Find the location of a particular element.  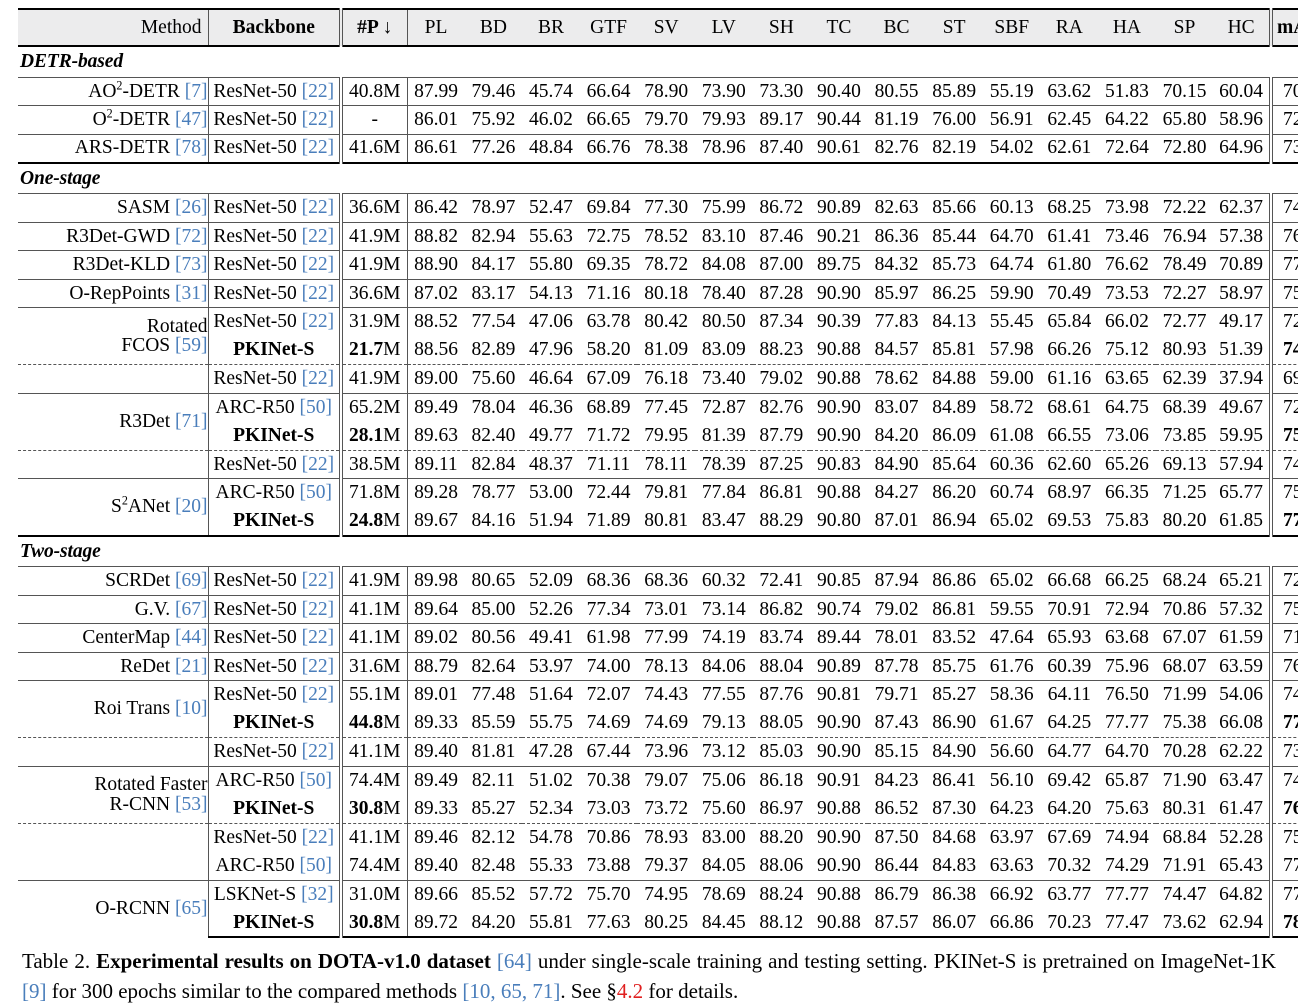

caption-citation-2: [9] is located at coordinates (34, 991).